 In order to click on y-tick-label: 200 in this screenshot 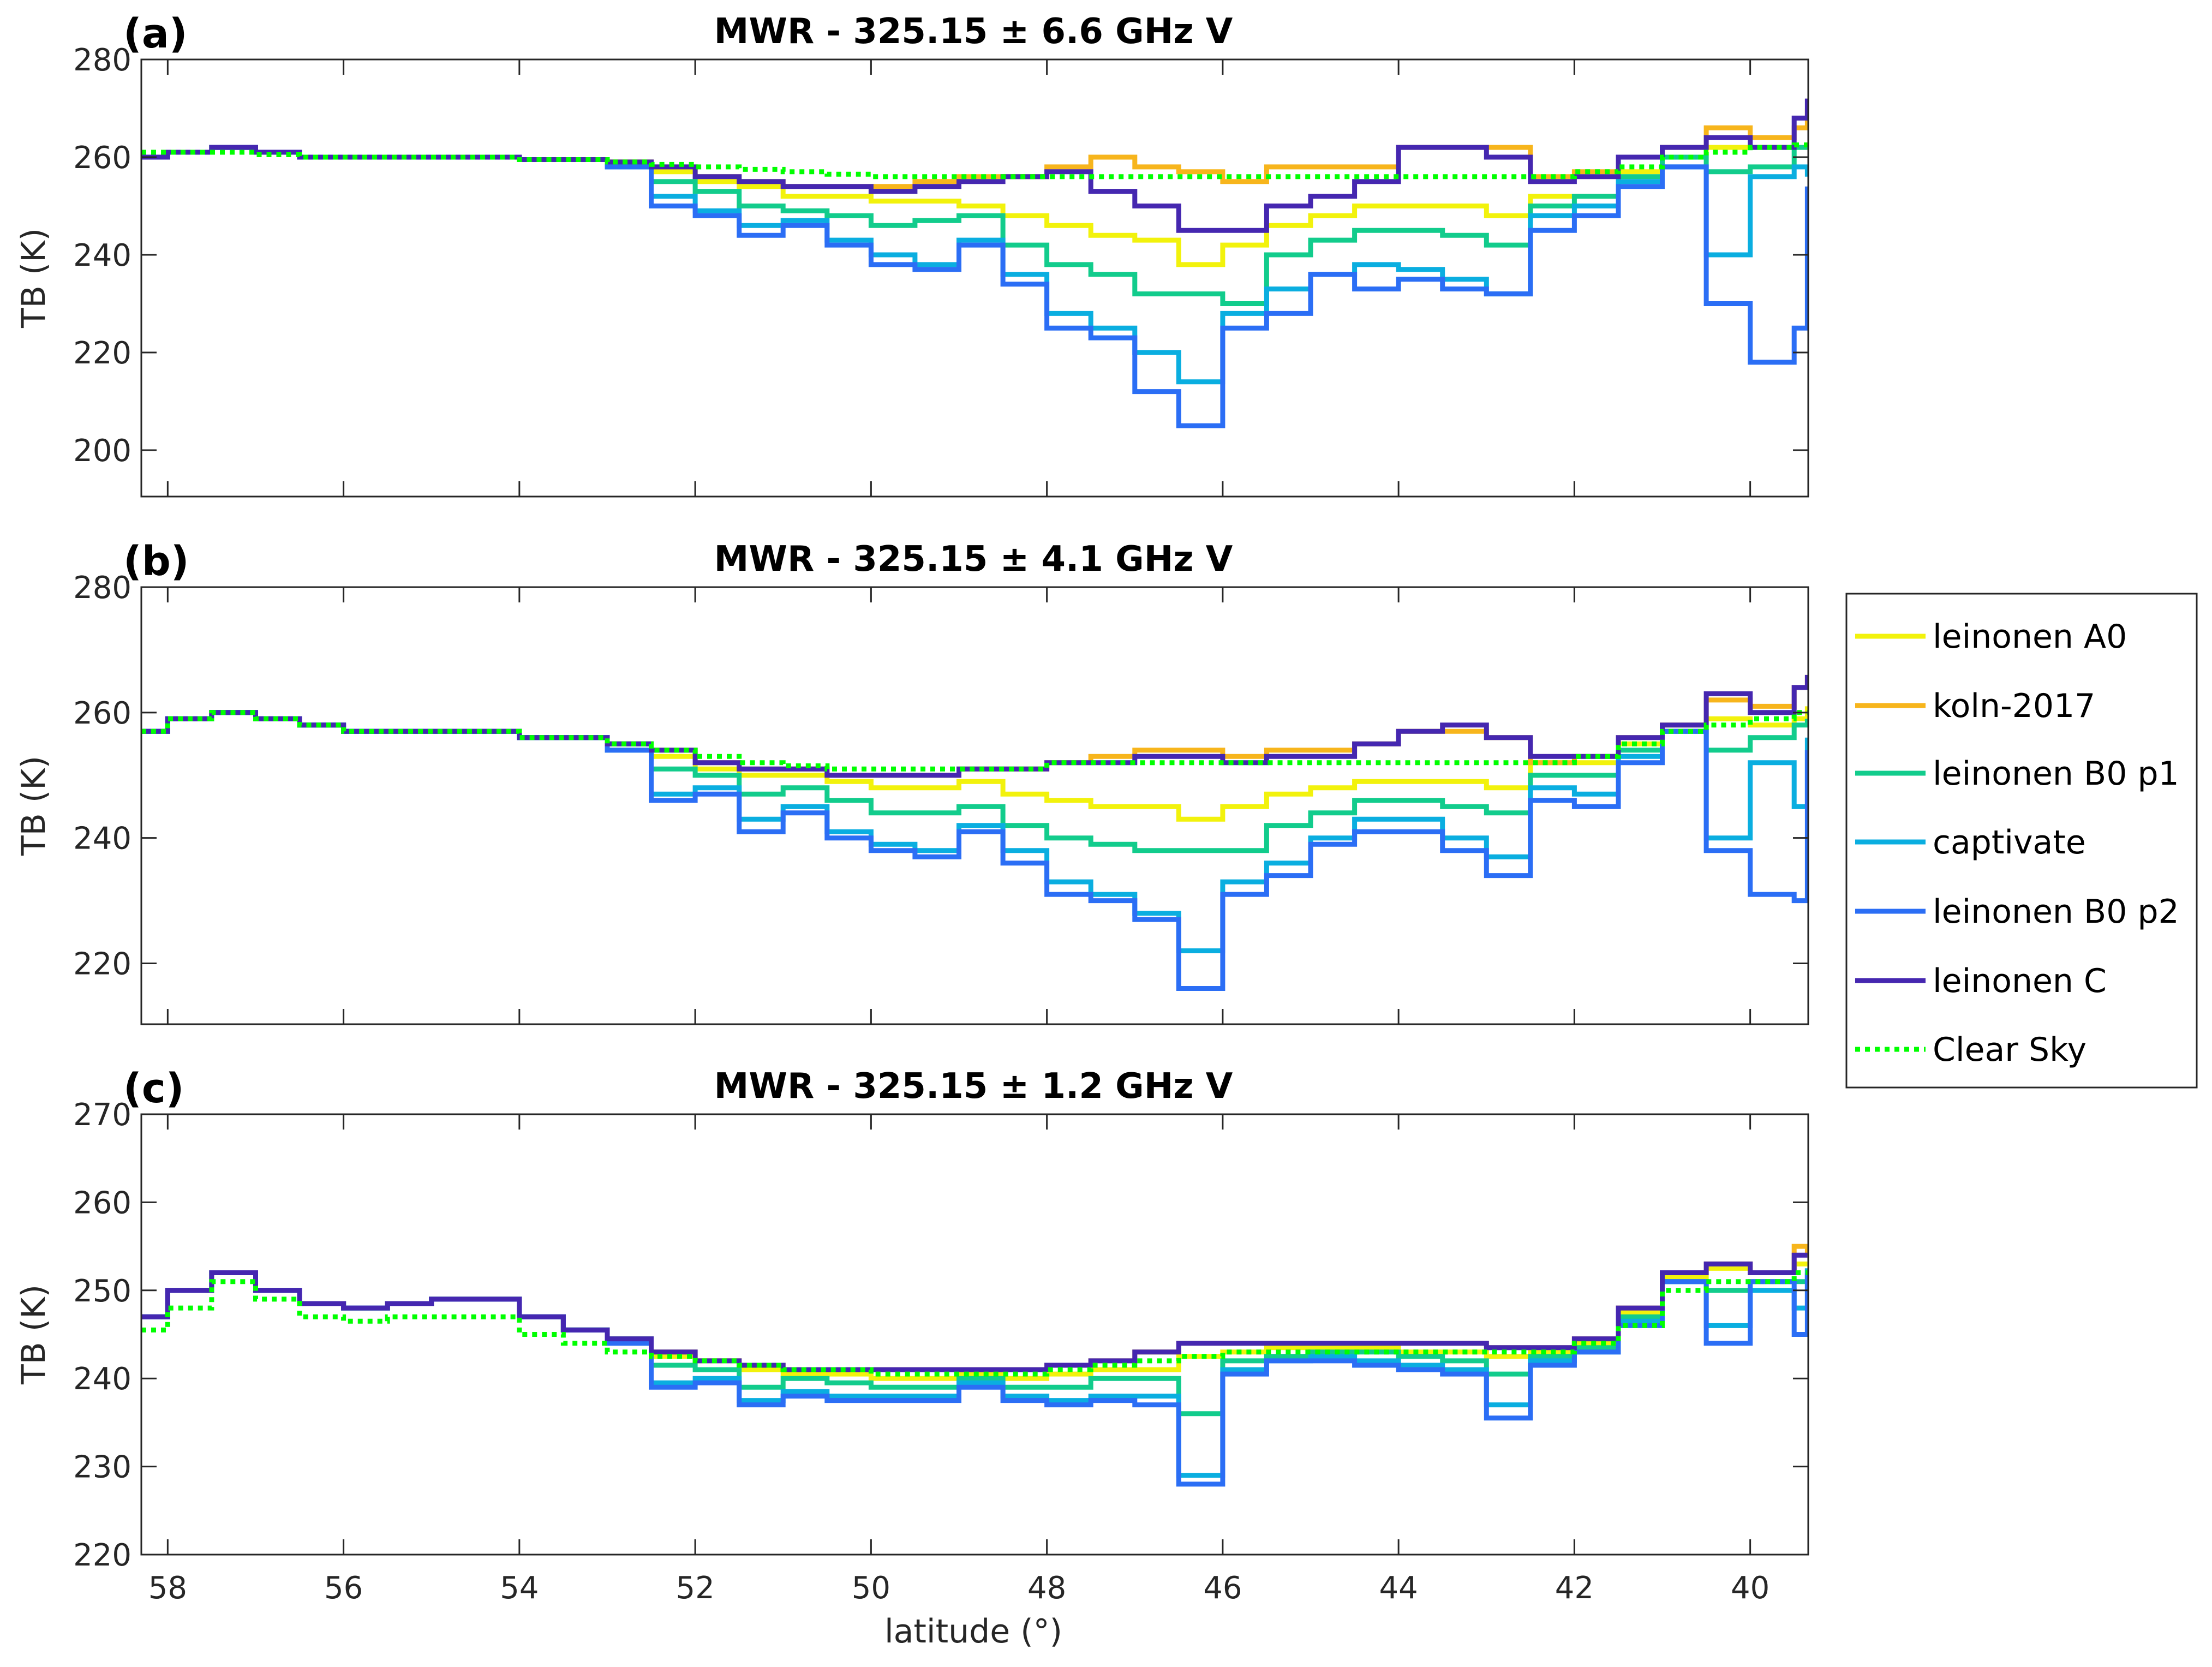, I will do `click(102, 451)`.